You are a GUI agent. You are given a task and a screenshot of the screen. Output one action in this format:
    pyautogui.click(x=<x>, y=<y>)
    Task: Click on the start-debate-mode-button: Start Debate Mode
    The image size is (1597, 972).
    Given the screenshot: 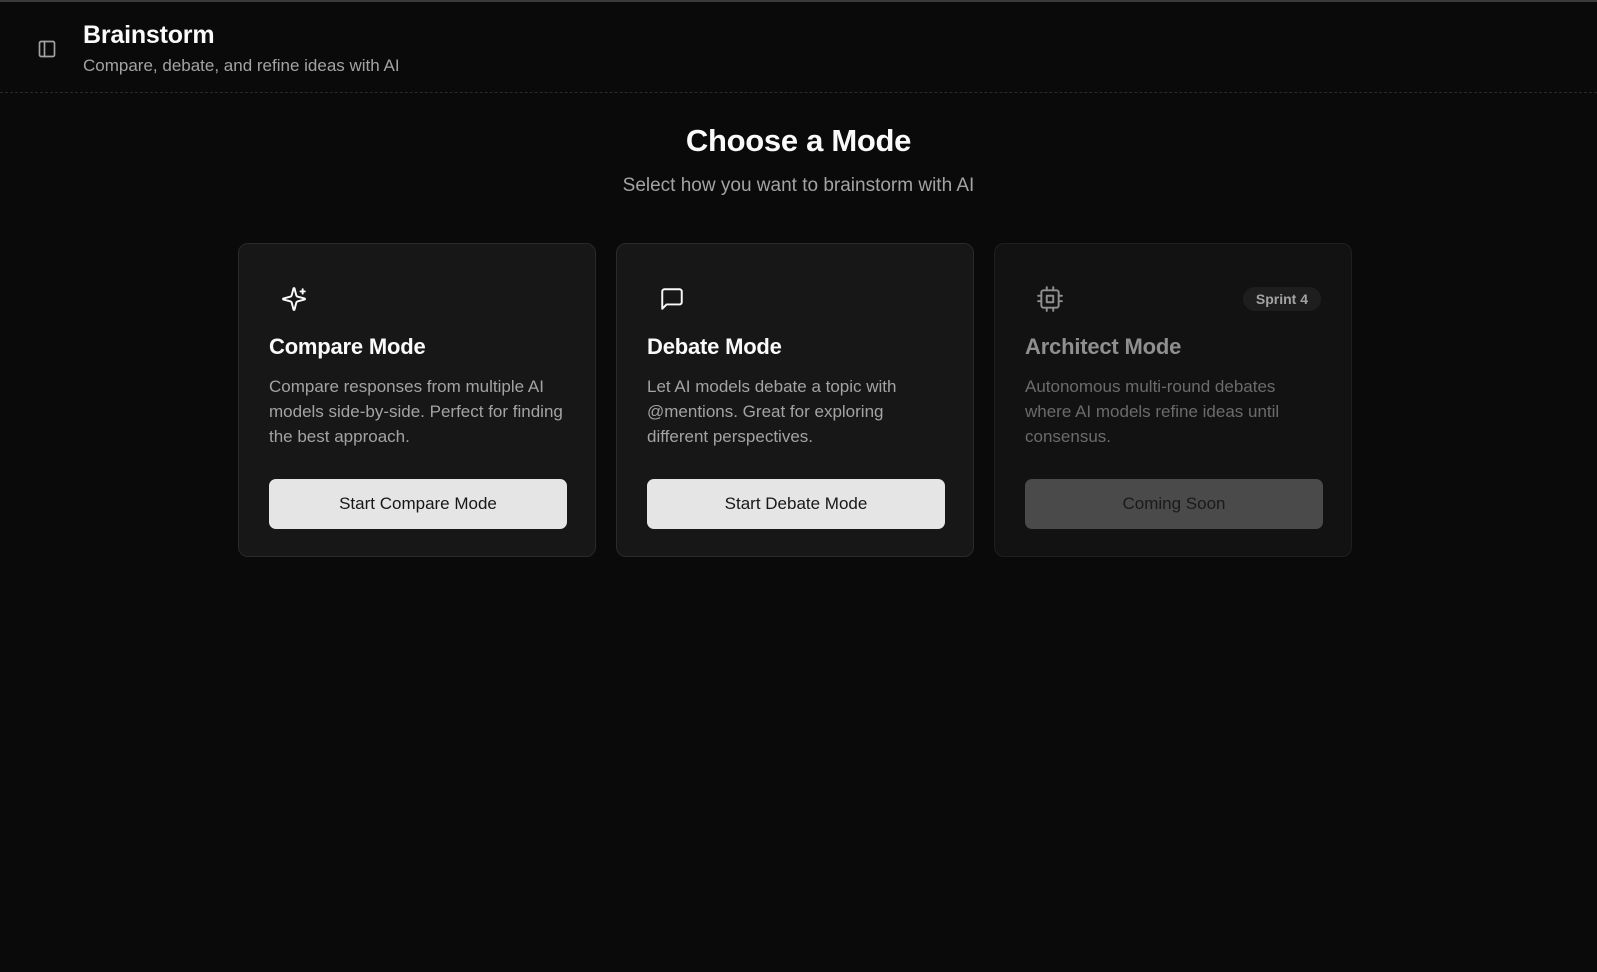 What is the action you would take?
    pyautogui.click(x=796, y=504)
    